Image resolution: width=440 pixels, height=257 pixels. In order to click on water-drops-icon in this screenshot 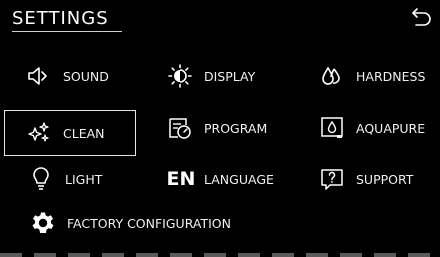, I will do `click(332, 76)`.